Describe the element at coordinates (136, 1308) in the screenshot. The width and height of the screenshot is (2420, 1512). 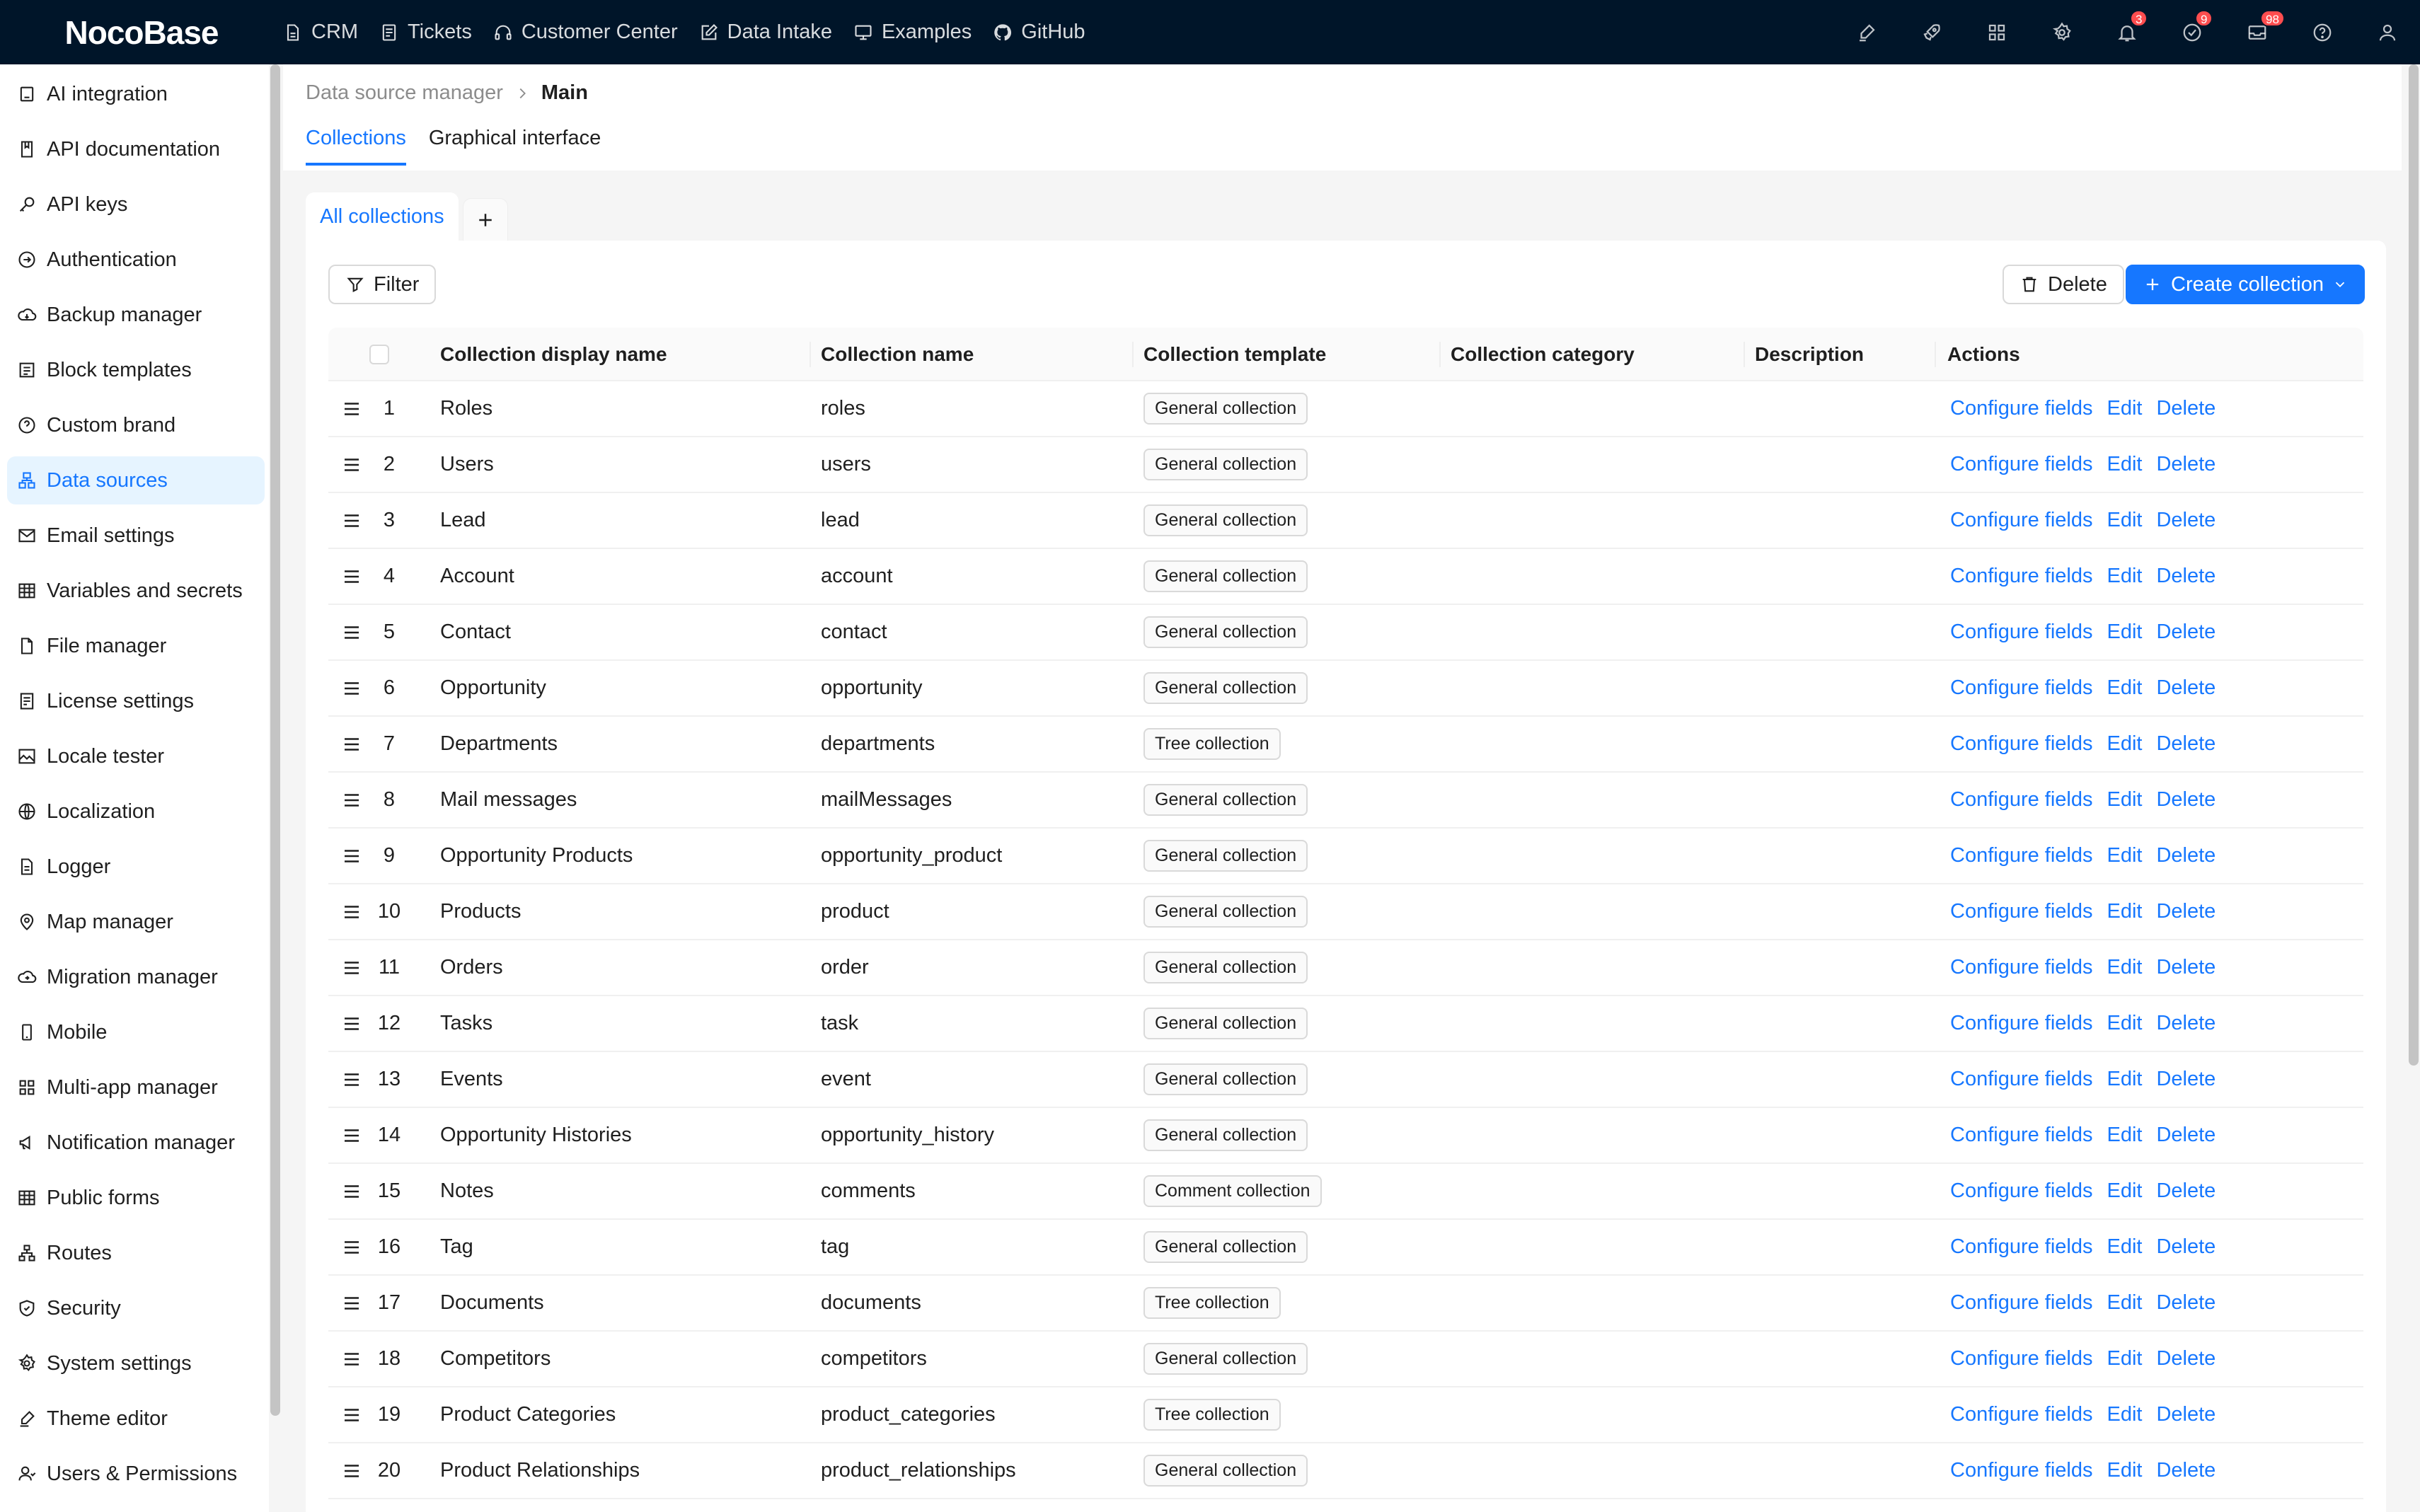
I see `sidebar-item-security: Security` at that location.